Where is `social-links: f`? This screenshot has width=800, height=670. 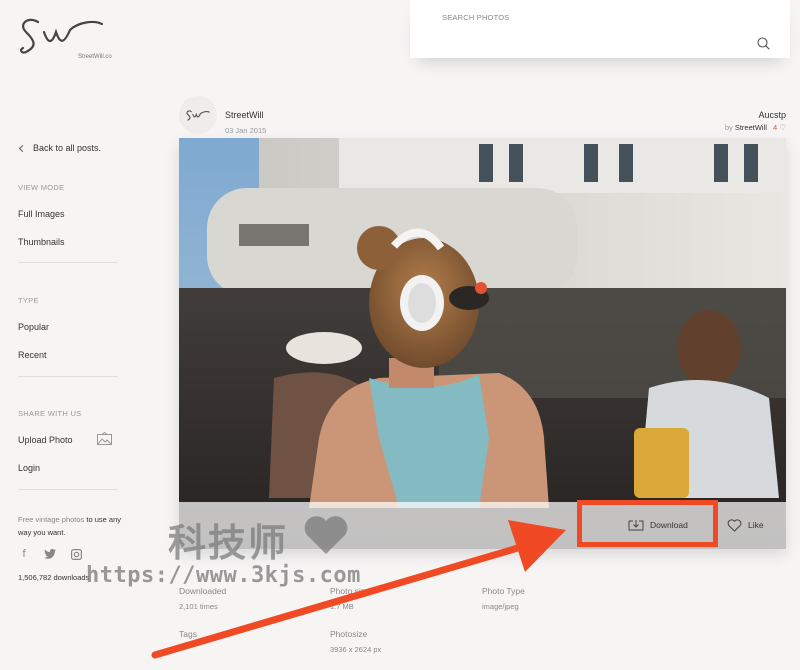
social-links: f is located at coordinates (50, 554).